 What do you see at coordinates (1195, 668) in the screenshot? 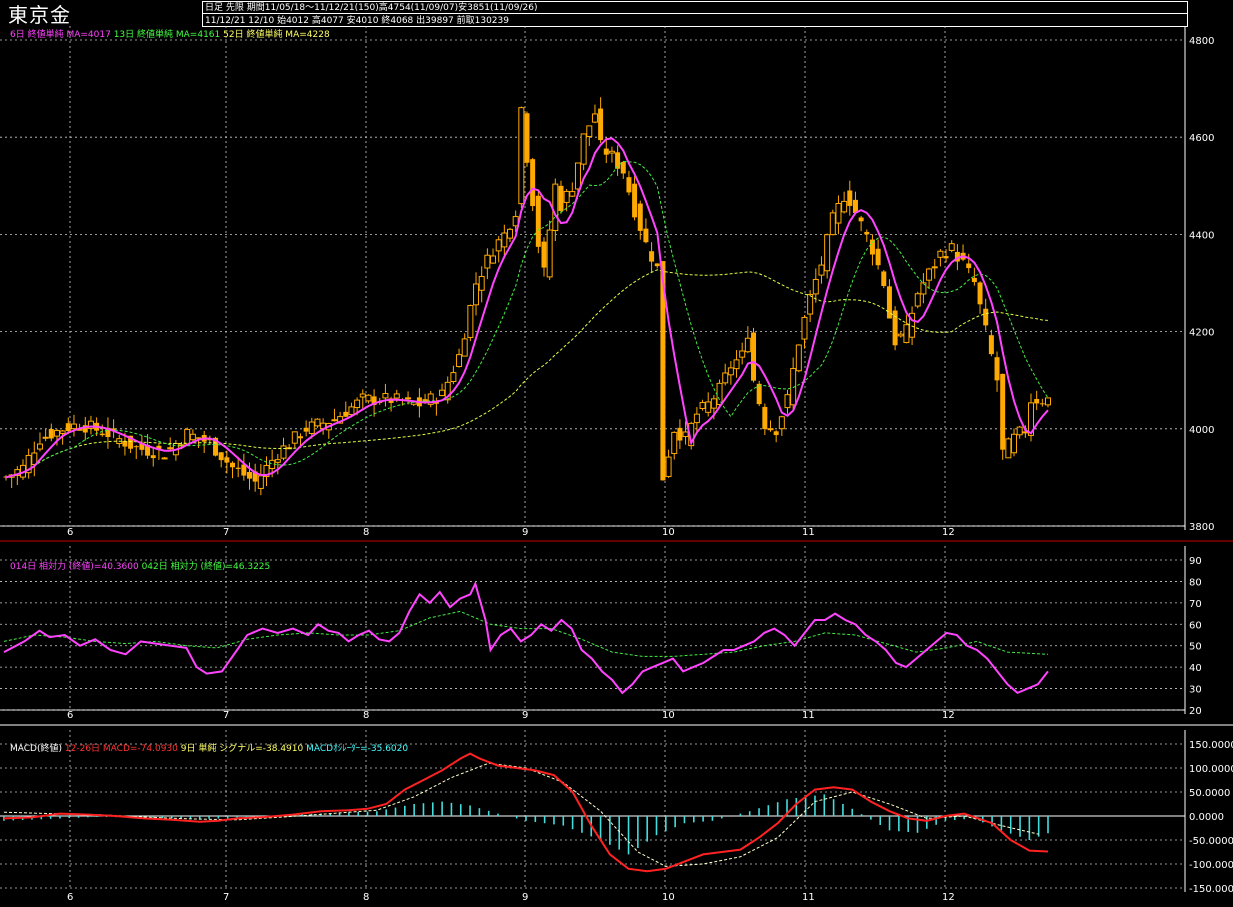
I see `rsi-y-tick: 40` at bounding box center [1195, 668].